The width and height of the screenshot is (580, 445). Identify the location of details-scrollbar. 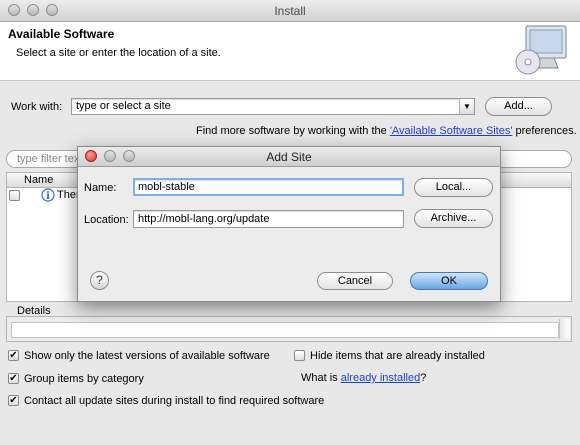
(564, 329).